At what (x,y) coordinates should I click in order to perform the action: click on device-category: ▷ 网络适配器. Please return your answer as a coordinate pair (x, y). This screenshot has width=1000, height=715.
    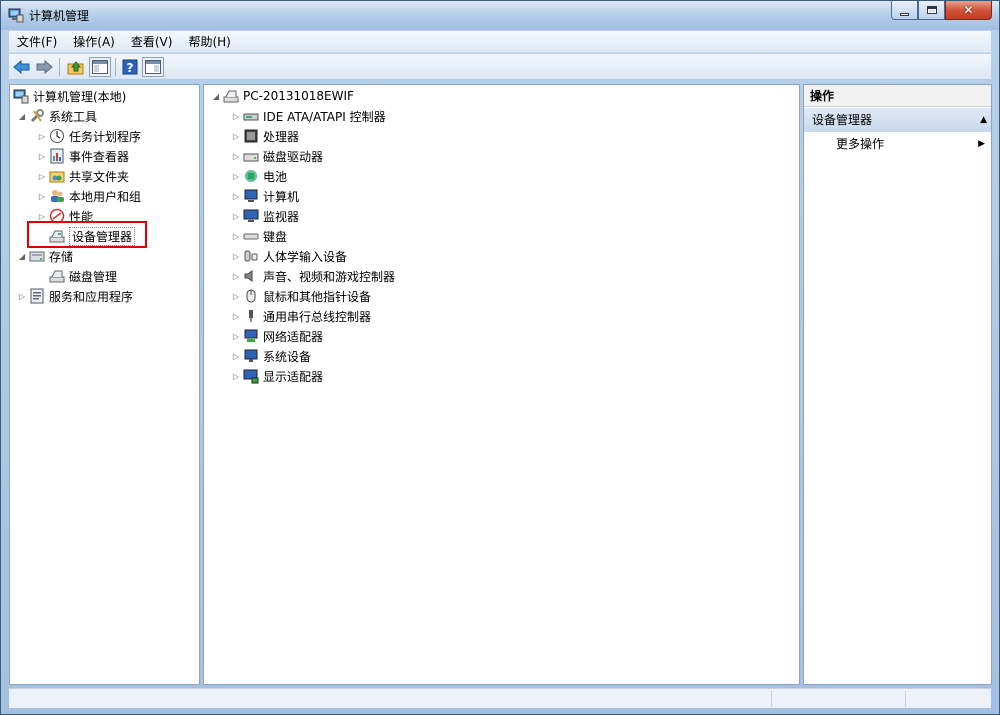
    Looking at the image, I should click on (276, 336).